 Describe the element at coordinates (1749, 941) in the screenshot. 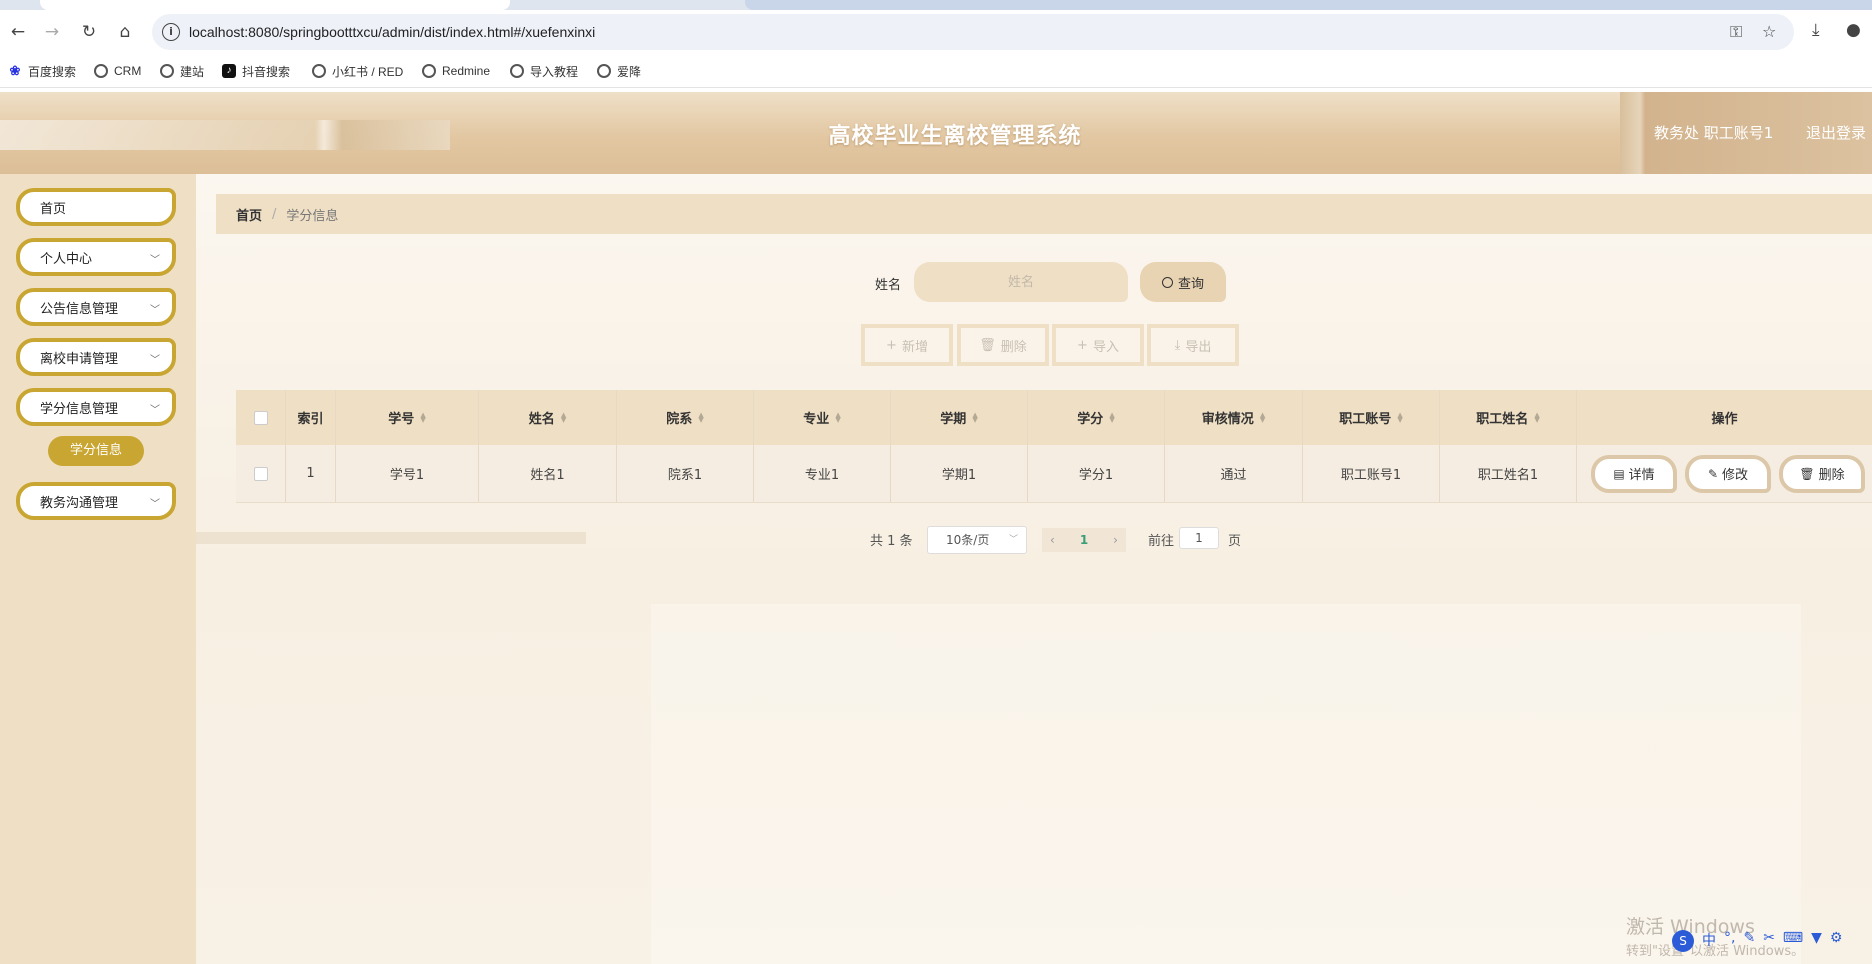

I see `ime-pen-icon: ✎` at that location.